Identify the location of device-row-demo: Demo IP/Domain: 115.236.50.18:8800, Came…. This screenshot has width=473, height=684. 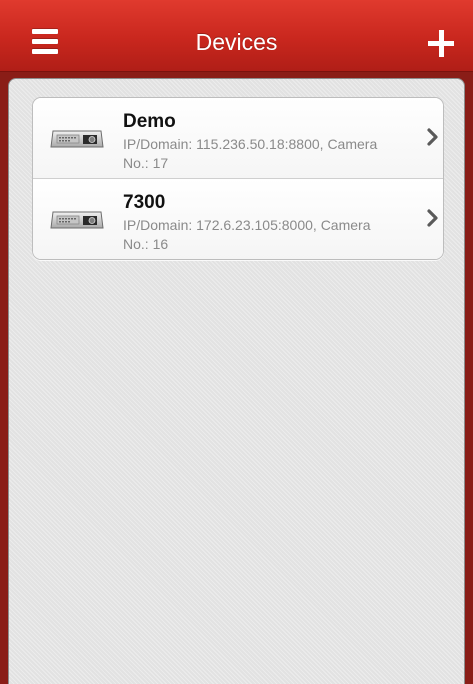
(238, 138).